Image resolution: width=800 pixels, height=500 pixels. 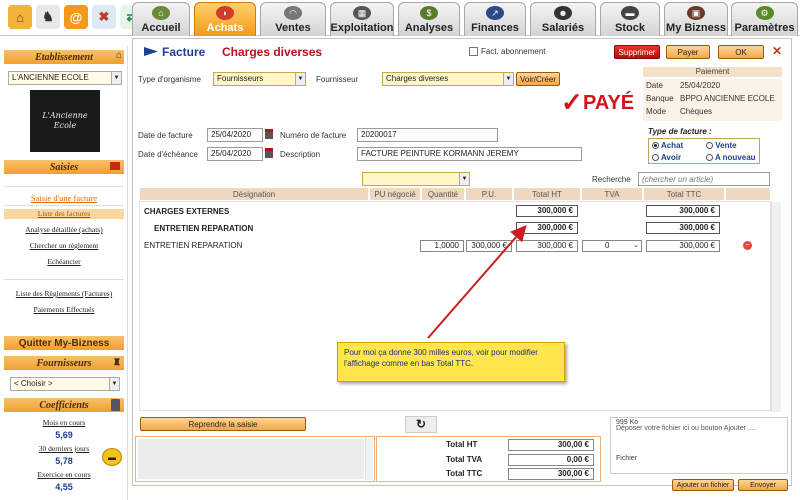 What do you see at coordinates (776, 307) in the screenshot?
I see `grid-scrollbar` at bounding box center [776, 307].